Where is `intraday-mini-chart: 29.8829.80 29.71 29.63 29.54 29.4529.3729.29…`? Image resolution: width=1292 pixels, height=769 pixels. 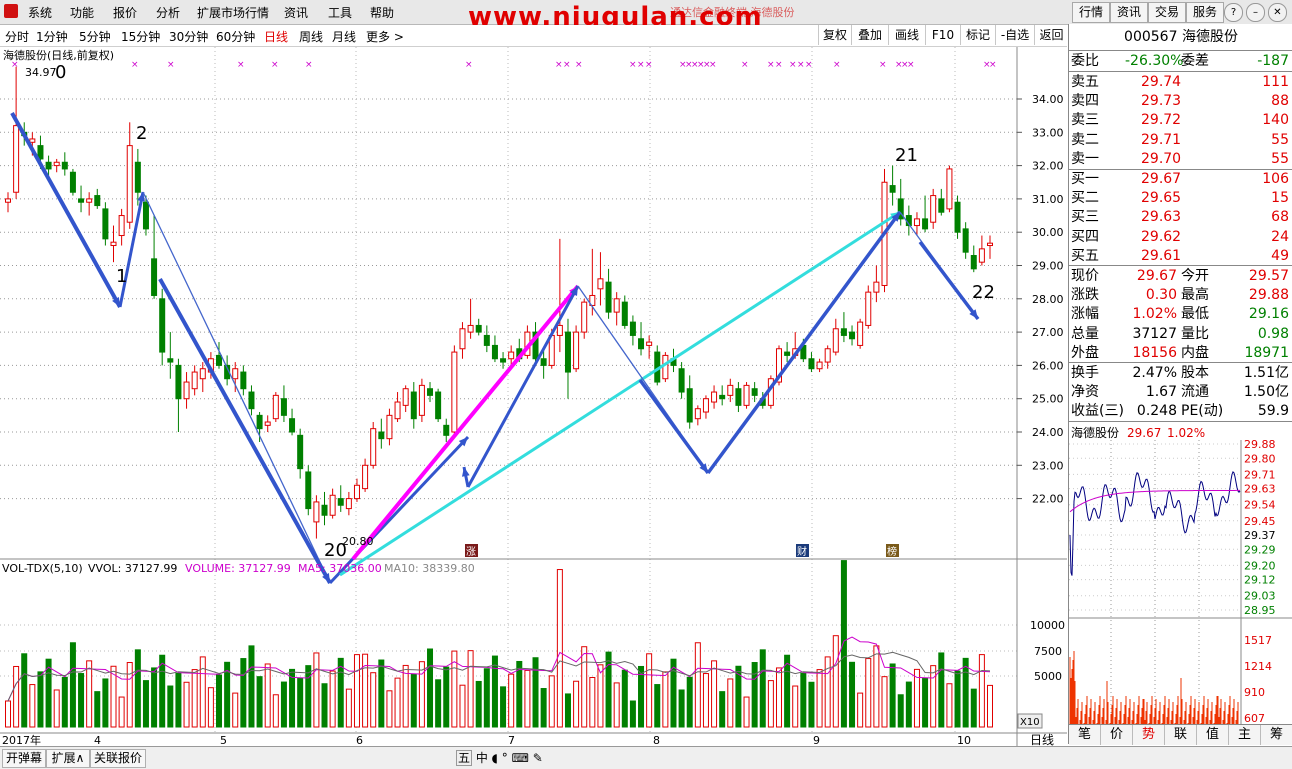
intraday-mini-chart: 29.8829.80 29.71 29.63 29.54 29.4529.3729.29… is located at coordinates (1180, 590).